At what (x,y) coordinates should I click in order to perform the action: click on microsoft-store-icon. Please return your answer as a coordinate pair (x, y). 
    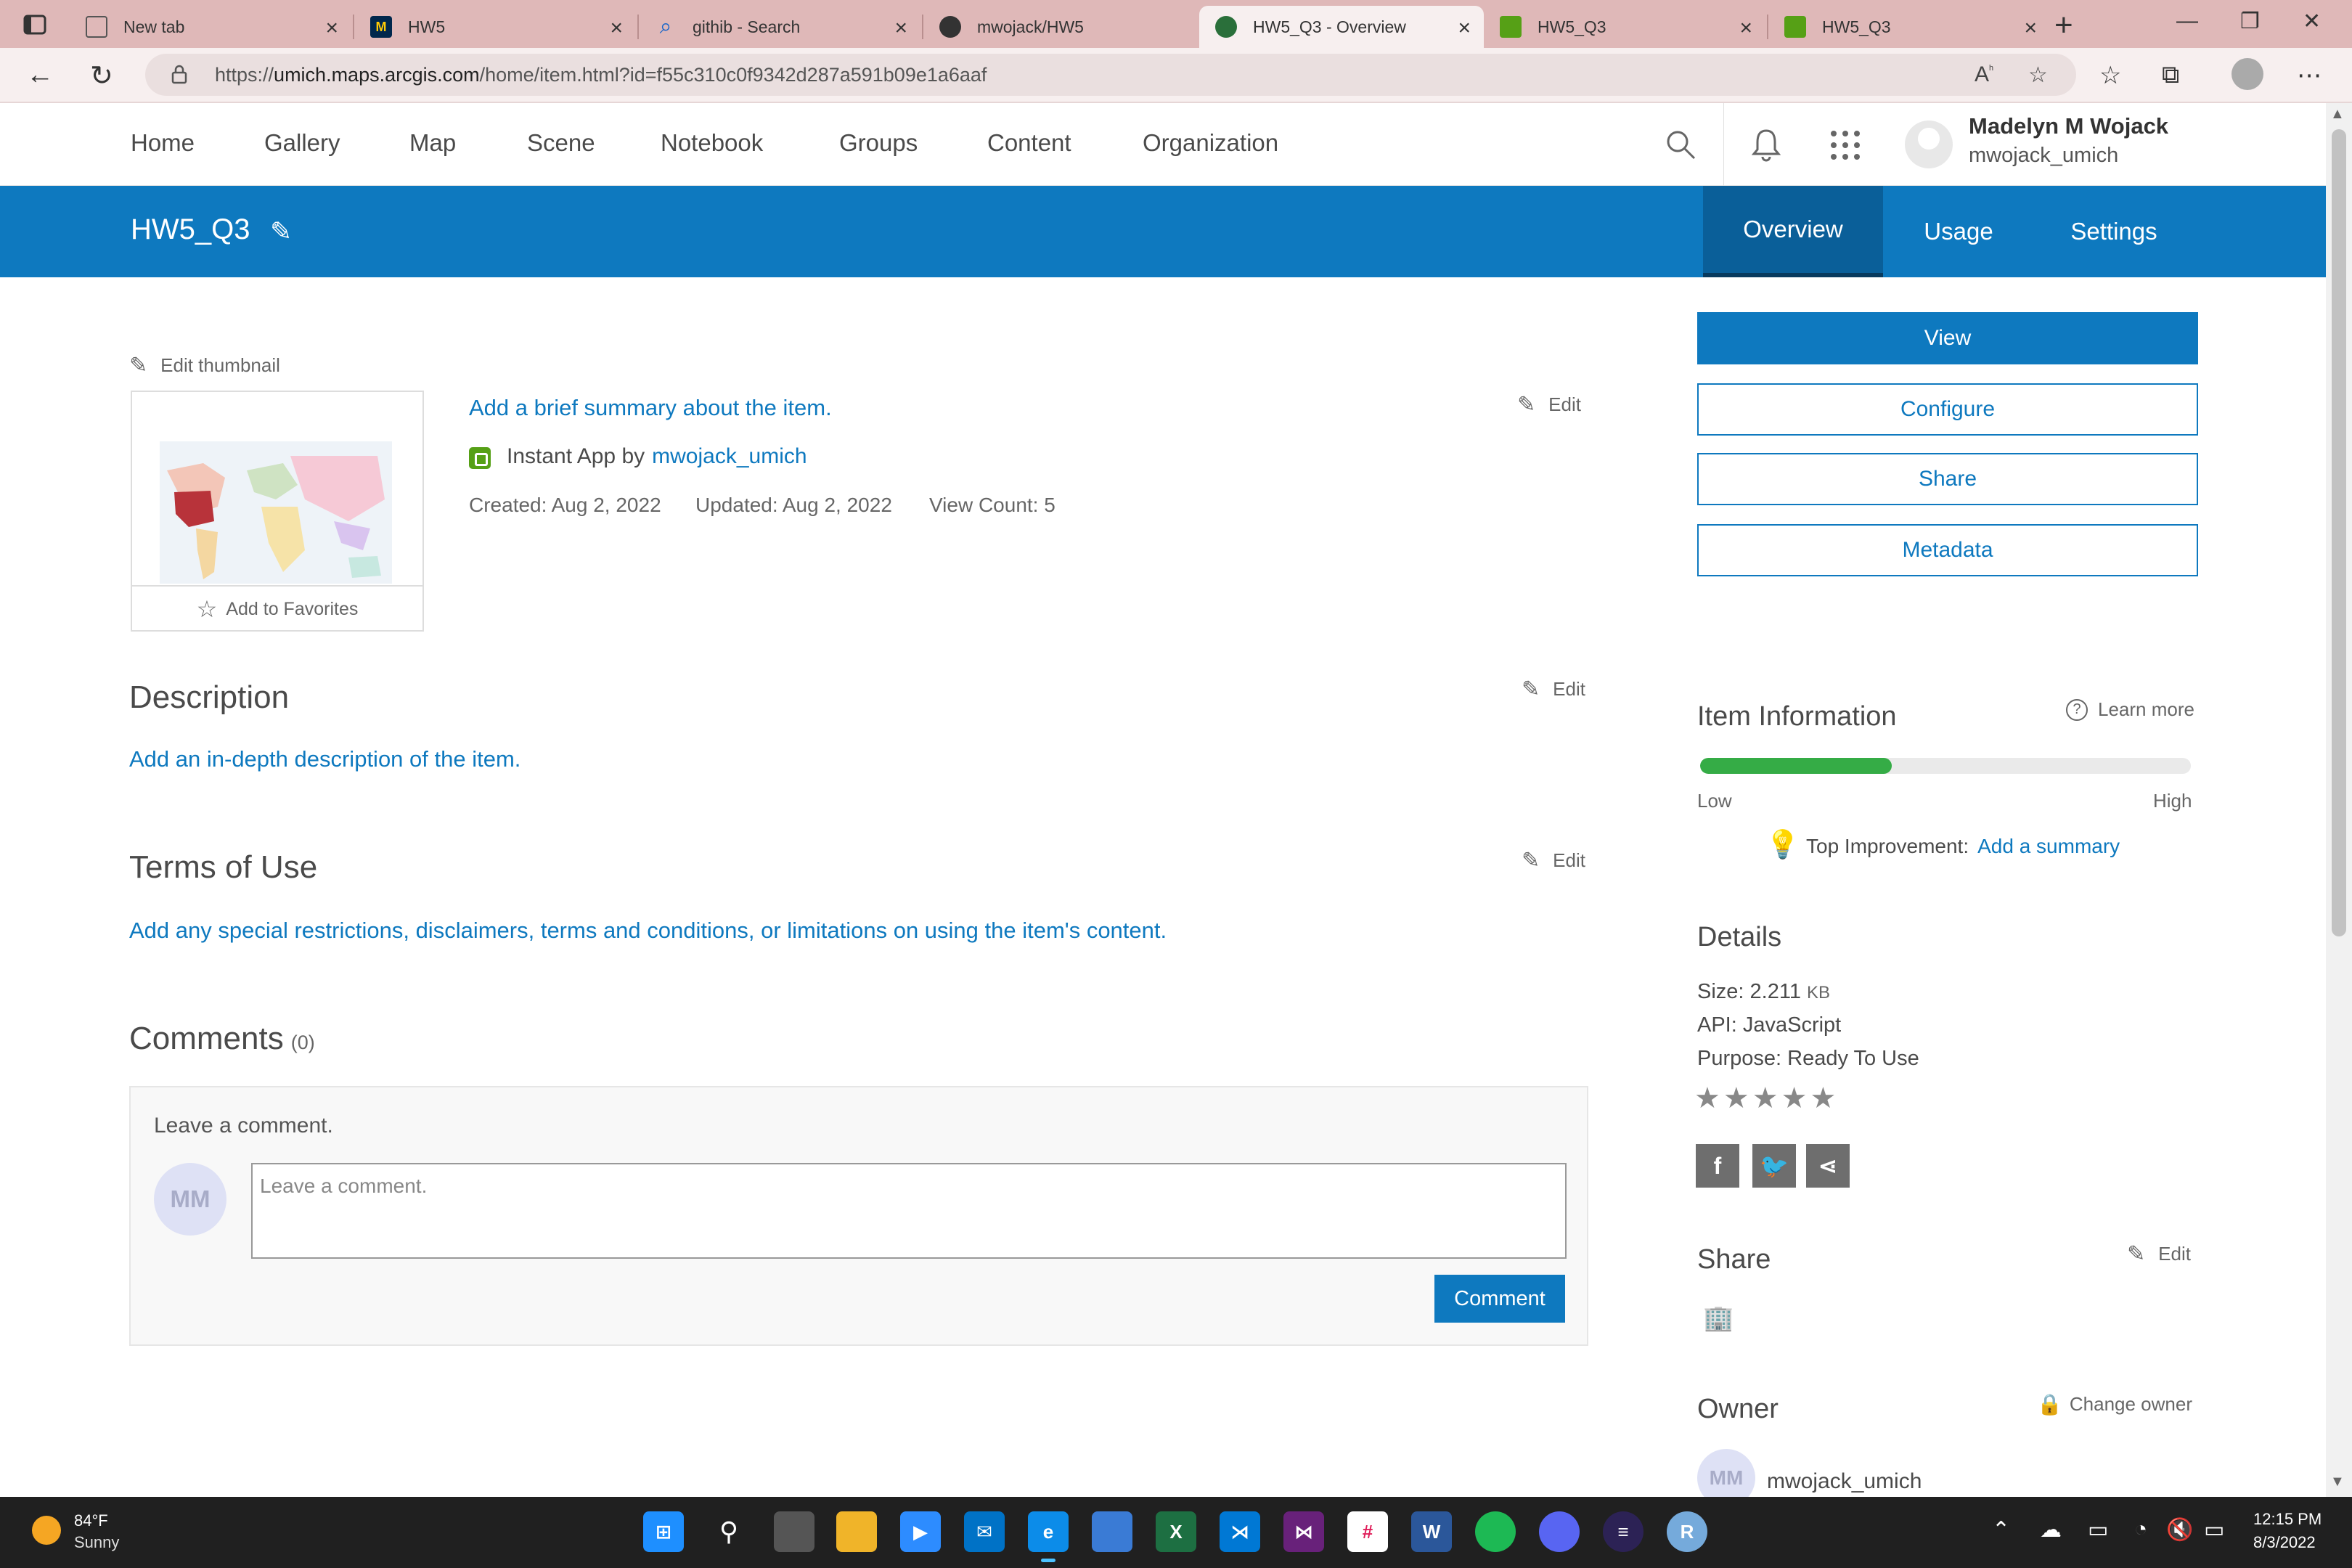
    Looking at the image, I should click on (1112, 1532).